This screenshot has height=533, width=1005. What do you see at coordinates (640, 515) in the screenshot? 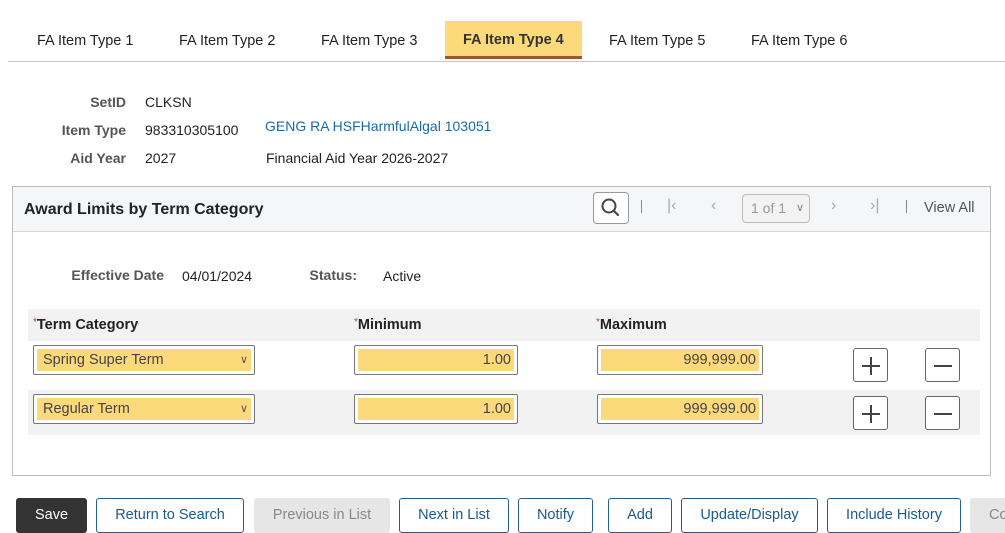
I see `add-button: Add` at bounding box center [640, 515].